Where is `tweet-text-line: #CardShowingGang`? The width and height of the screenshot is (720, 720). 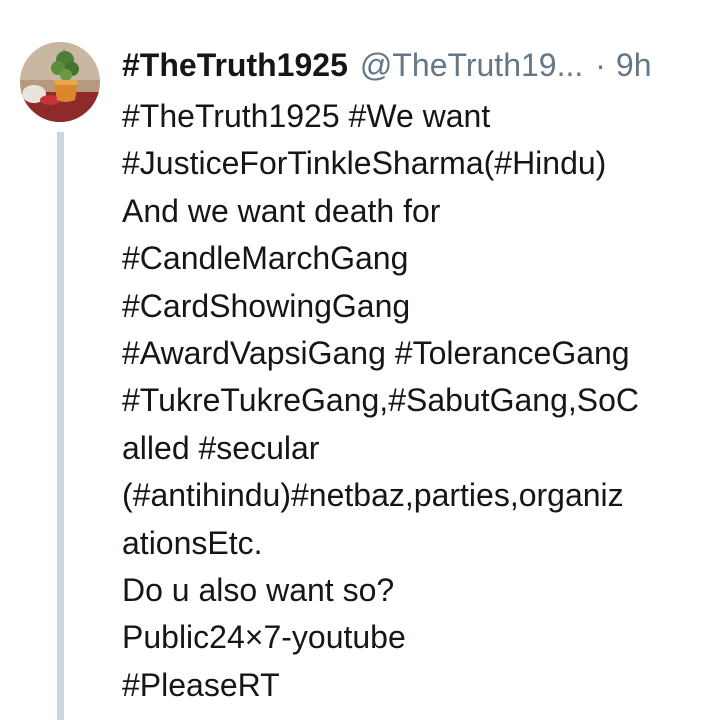
tweet-text-line: #CardShowingGang is located at coordinates (266, 305).